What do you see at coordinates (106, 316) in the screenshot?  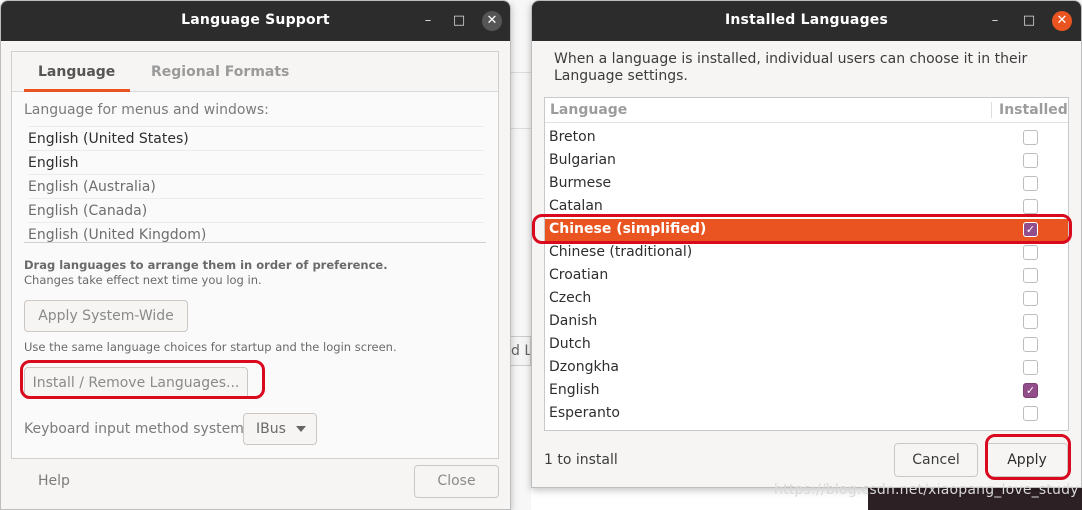 I see `apply-system-wide-button: Apply System-Wide` at bounding box center [106, 316].